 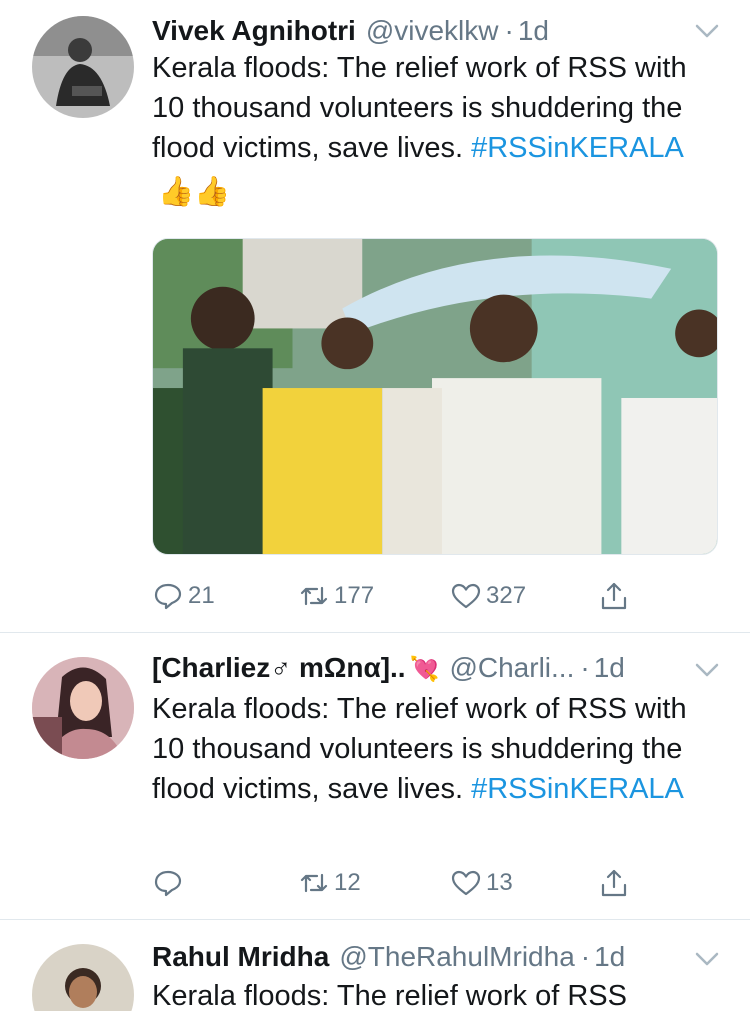 What do you see at coordinates (432, 31) in the screenshot?
I see `handle: @viveklkw` at bounding box center [432, 31].